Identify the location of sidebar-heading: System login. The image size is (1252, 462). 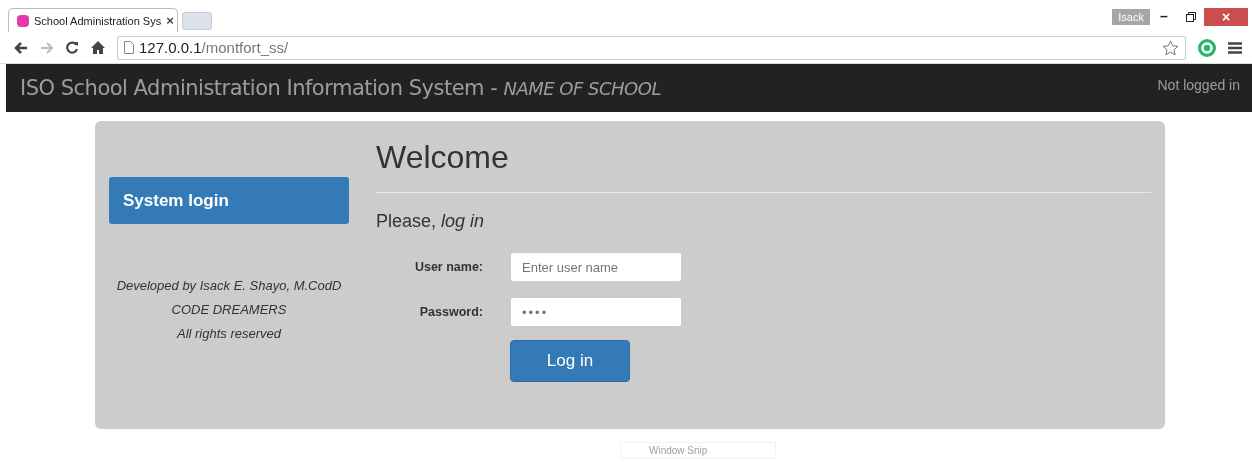
(229, 200).